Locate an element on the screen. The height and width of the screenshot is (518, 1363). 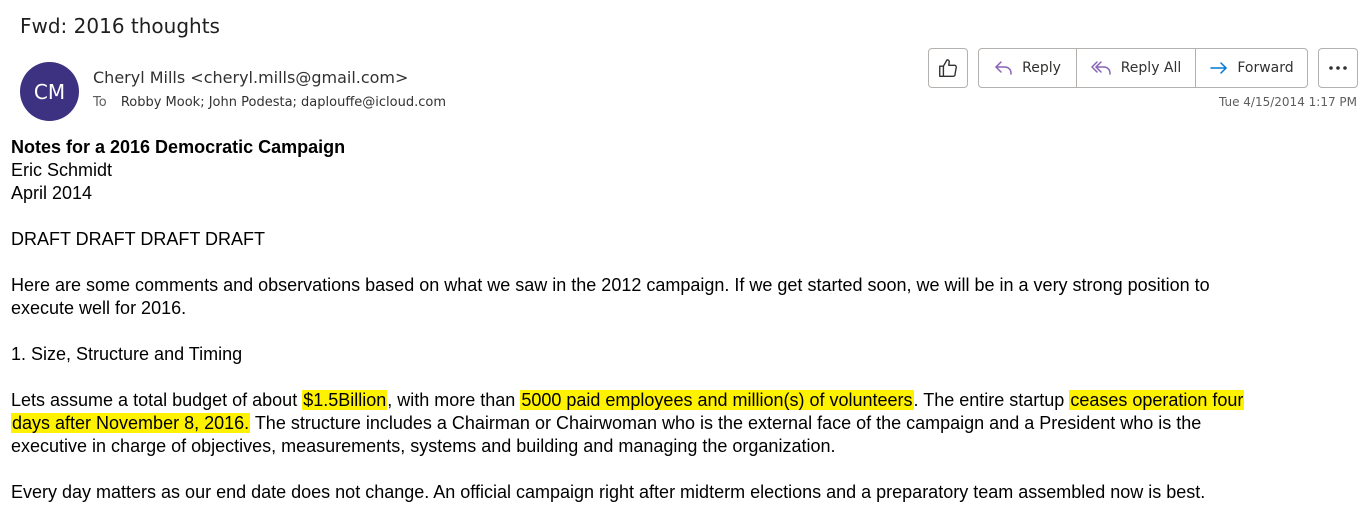
draft-label: DRAFT DRAFT DRAFT DRAFT is located at coordinates (138, 239).